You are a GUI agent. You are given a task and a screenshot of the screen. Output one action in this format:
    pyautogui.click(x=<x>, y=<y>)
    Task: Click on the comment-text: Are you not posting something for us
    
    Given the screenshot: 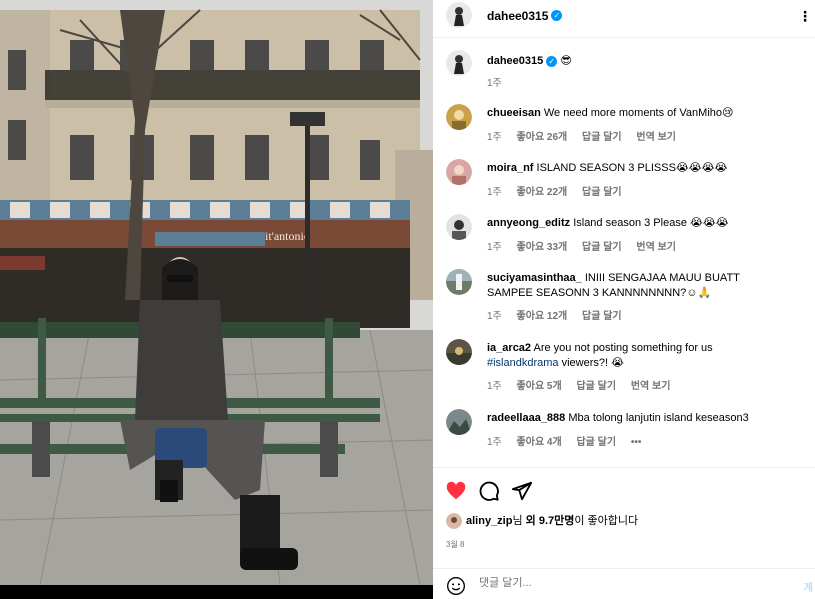 What is the action you would take?
    pyautogui.click(x=623, y=348)
    